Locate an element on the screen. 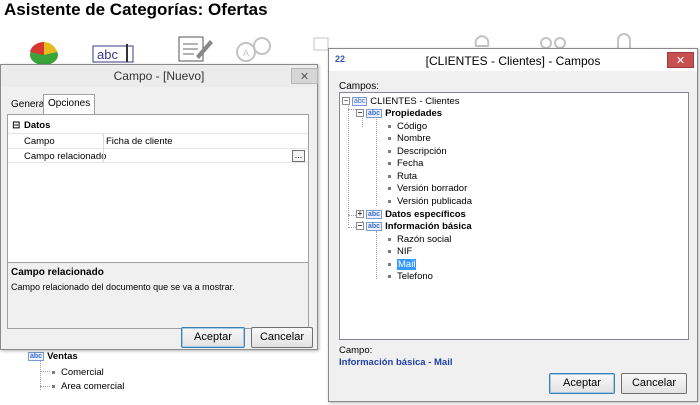 Image resolution: width=700 pixels, height=405 pixels. tree-node-ventas: abc Ventas is located at coordinates (53, 357).